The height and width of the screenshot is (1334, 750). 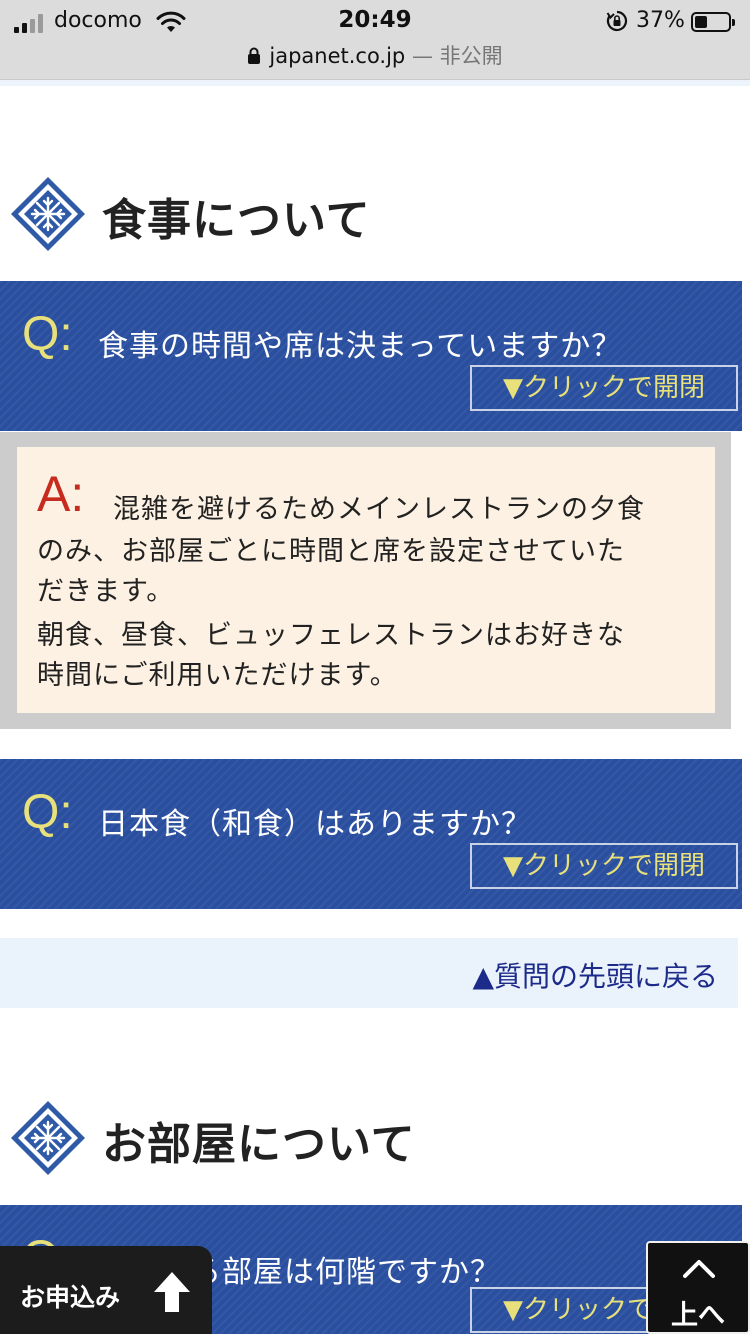 I want to click on answer-line: 時間にご利用いただけます。, so click(x=217, y=675).